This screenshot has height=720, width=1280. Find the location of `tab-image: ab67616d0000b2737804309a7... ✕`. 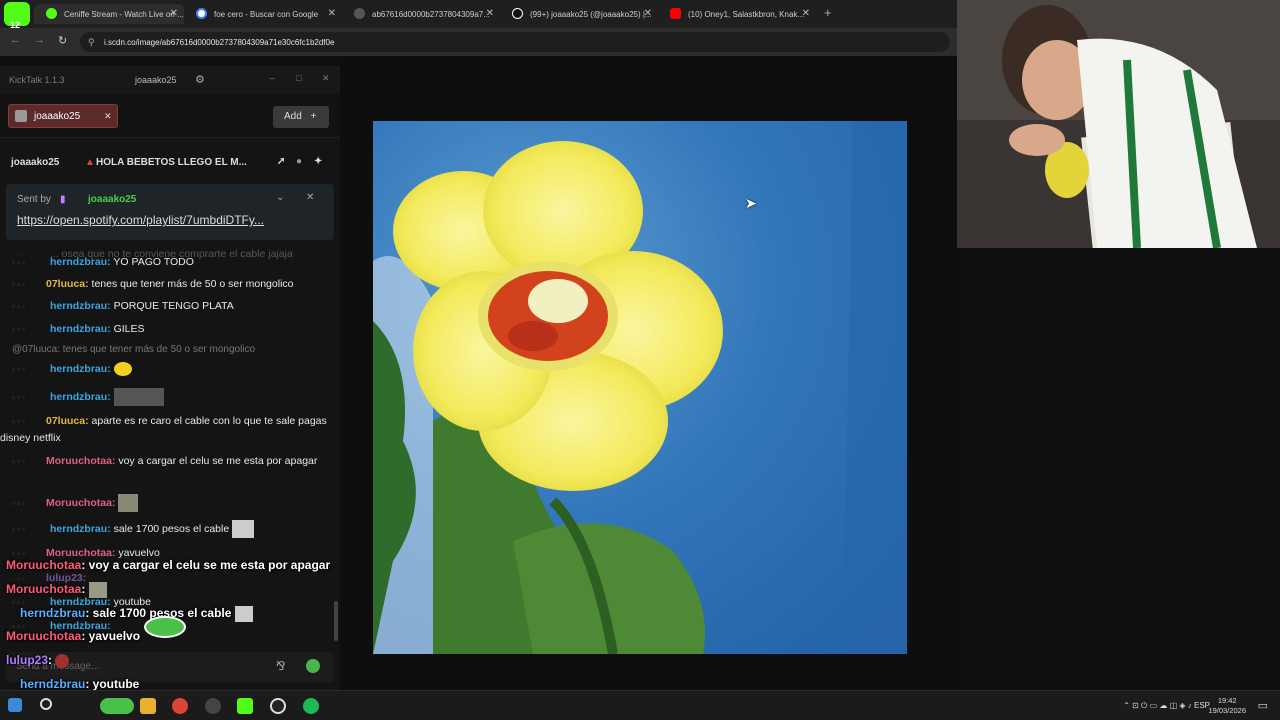

tab-image: ab67616d0000b2737804309a7... ✕ is located at coordinates (421, 14).